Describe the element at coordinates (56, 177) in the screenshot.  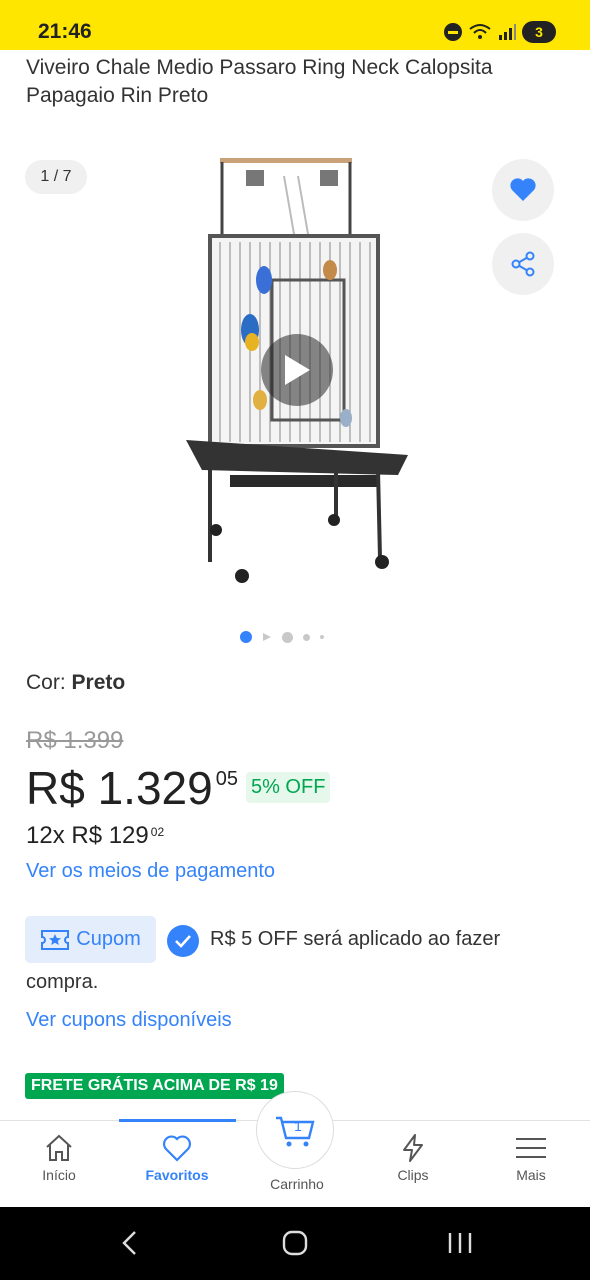
I see `image-counter: 1 / 7` at that location.